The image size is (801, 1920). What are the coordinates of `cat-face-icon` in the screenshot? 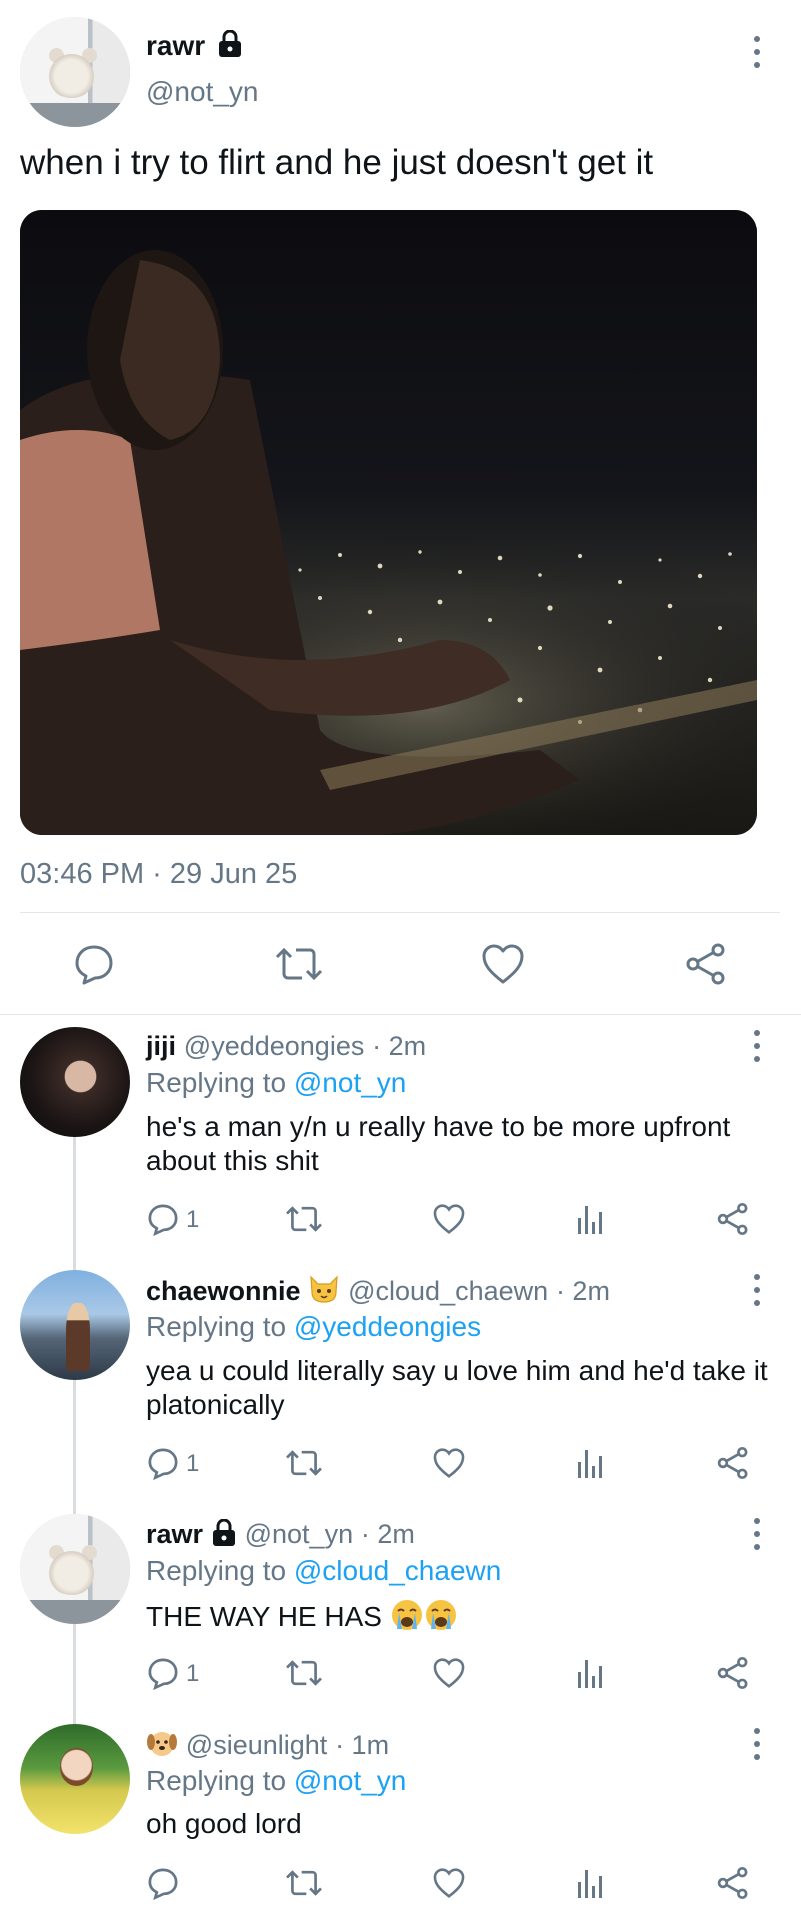 It's located at (324, 1289).